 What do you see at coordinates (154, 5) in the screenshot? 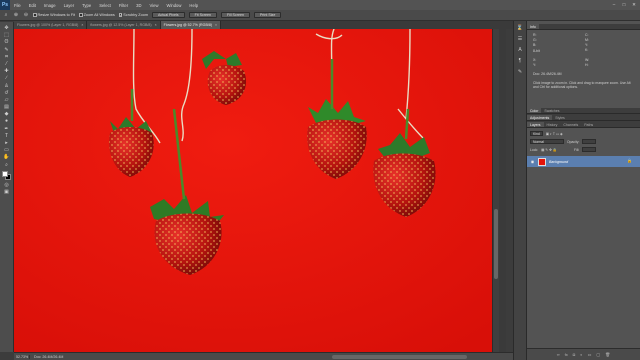
I see `menu-view: View` at bounding box center [154, 5].